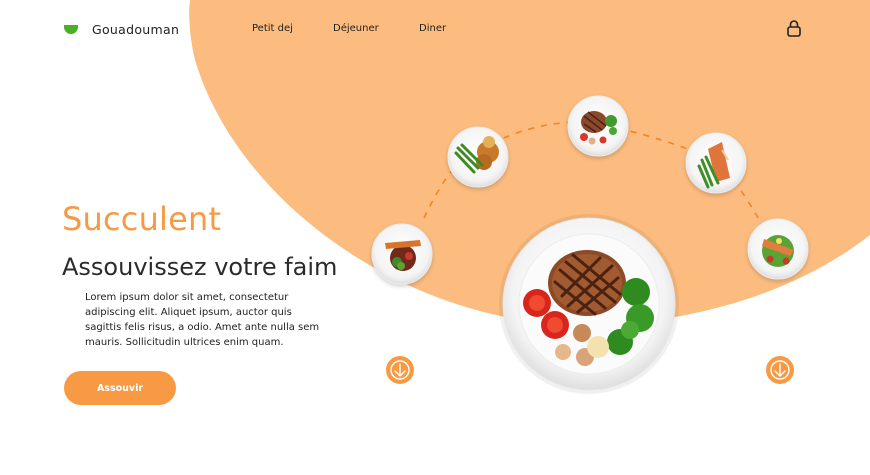 The height and width of the screenshot is (475, 870). Describe the element at coordinates (478, 157) in the screenshot. I see `dish-chicken-green-beans` at that location.